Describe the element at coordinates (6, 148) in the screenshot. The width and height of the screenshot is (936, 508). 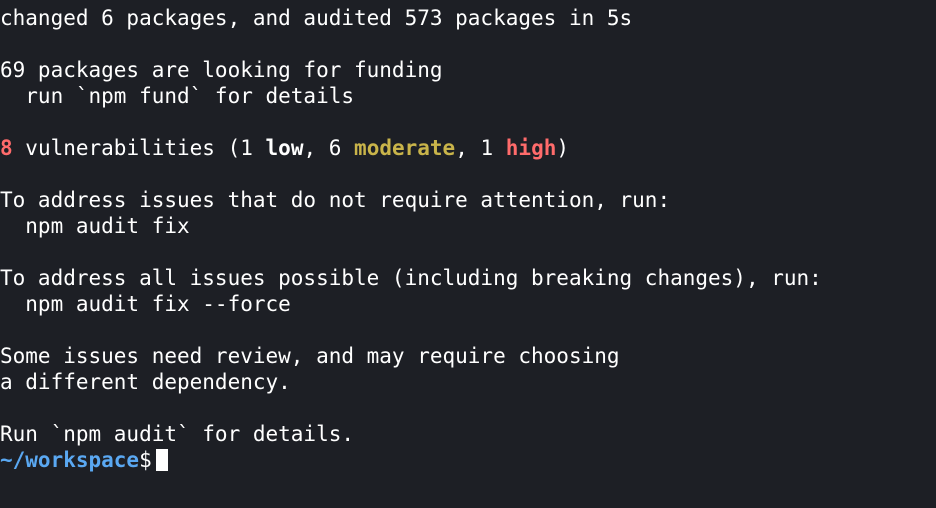
I see `vulnerability-count: 8` at that location.